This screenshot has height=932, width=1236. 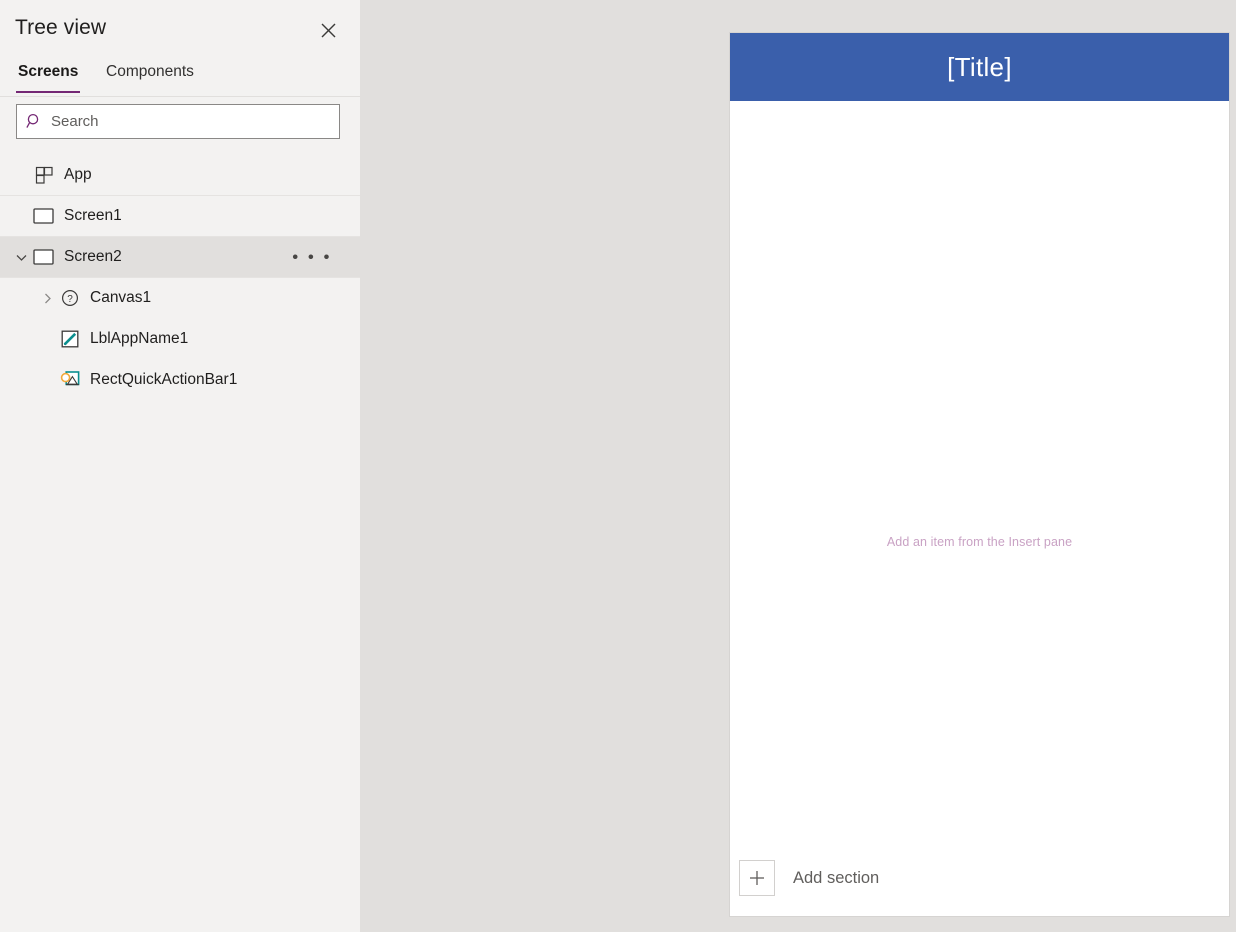 What do you see at coordinates (836, 877) in the screenshot?
I see `add-section-label: Add section` at bounding box center [836, 877].